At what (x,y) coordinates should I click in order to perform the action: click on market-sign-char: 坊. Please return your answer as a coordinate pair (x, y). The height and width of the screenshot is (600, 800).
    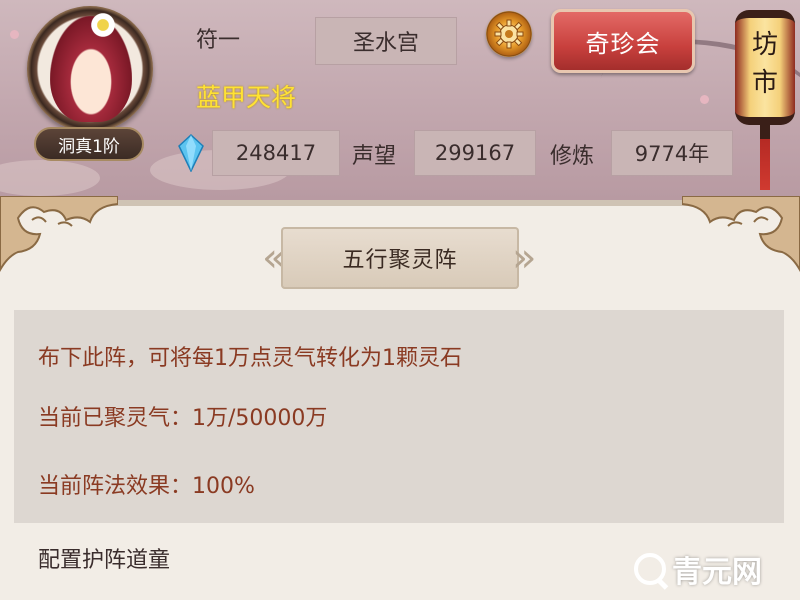
    Looking at the image, I should click on (764, 45).